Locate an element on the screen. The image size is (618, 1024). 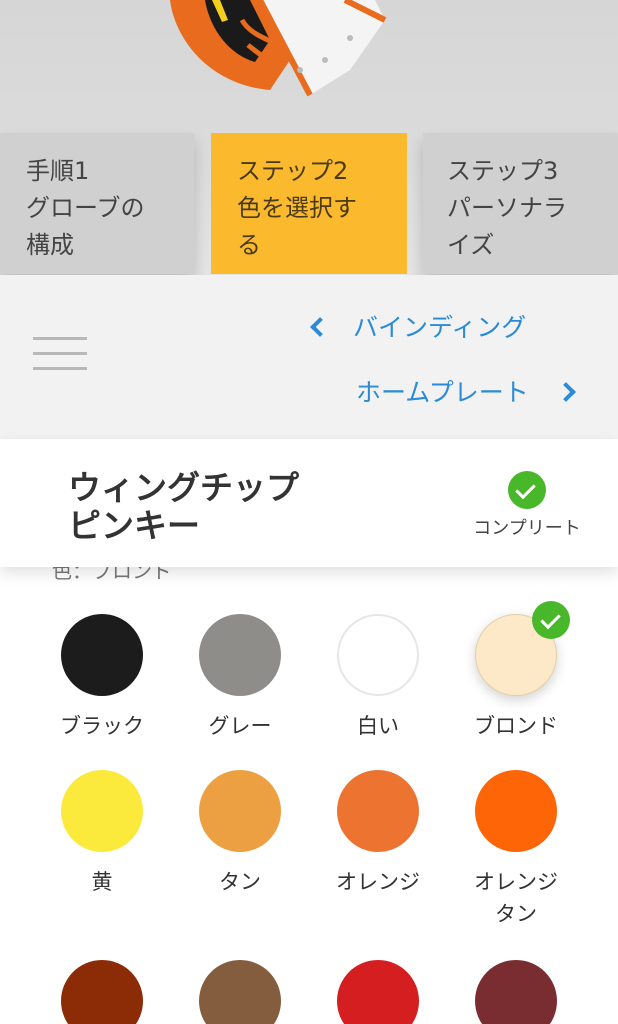
color-swatch-gray: グレー is located at coordinates (240, 678).